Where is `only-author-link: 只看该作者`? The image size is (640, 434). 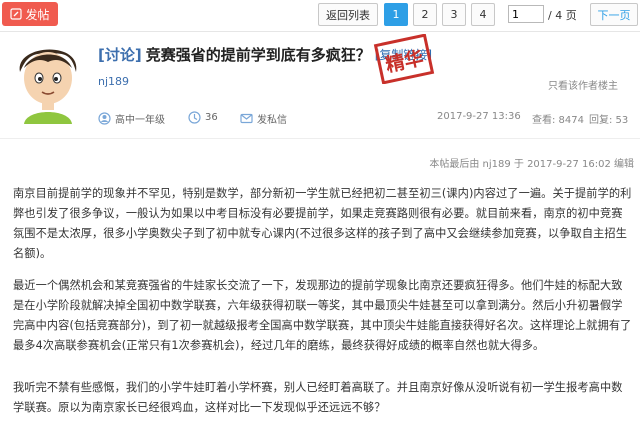 only-author-link: 只看该作者 is located at coordinates (573, 84).